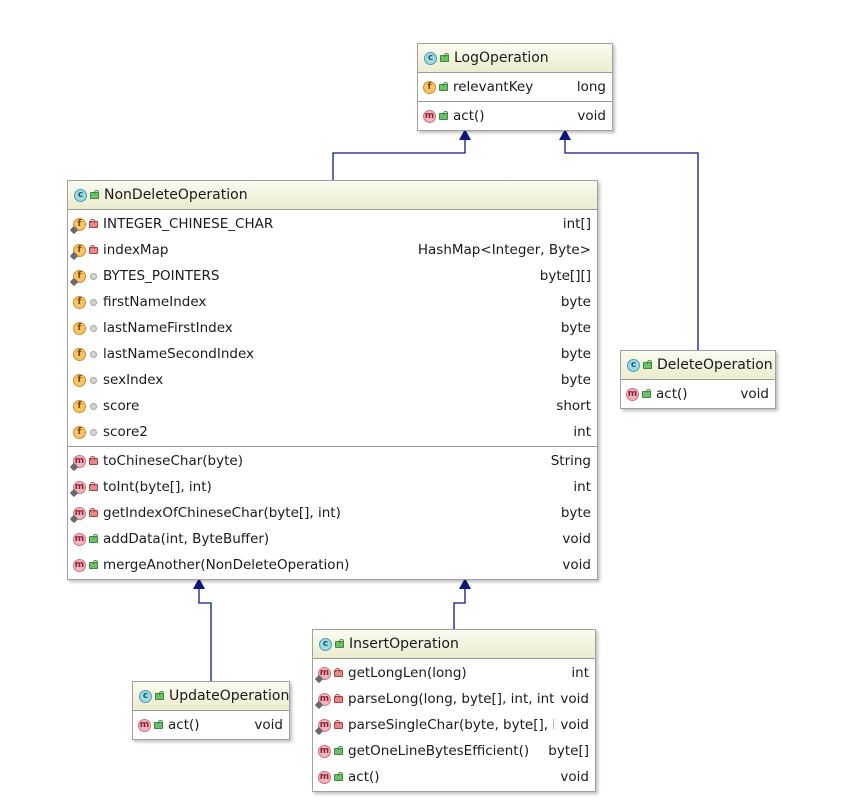  I want to click on return-type: int, so click(582, 487).